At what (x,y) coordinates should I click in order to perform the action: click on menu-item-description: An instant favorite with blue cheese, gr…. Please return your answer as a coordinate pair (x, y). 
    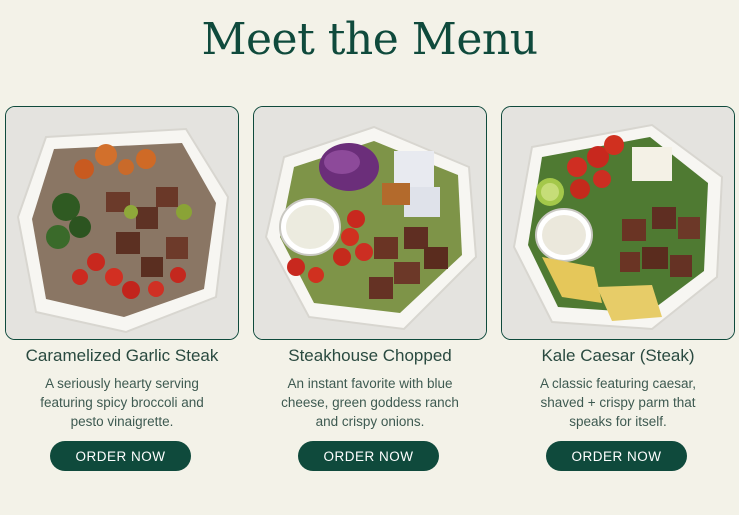
    Looking at the image, I should click on (370, 402).